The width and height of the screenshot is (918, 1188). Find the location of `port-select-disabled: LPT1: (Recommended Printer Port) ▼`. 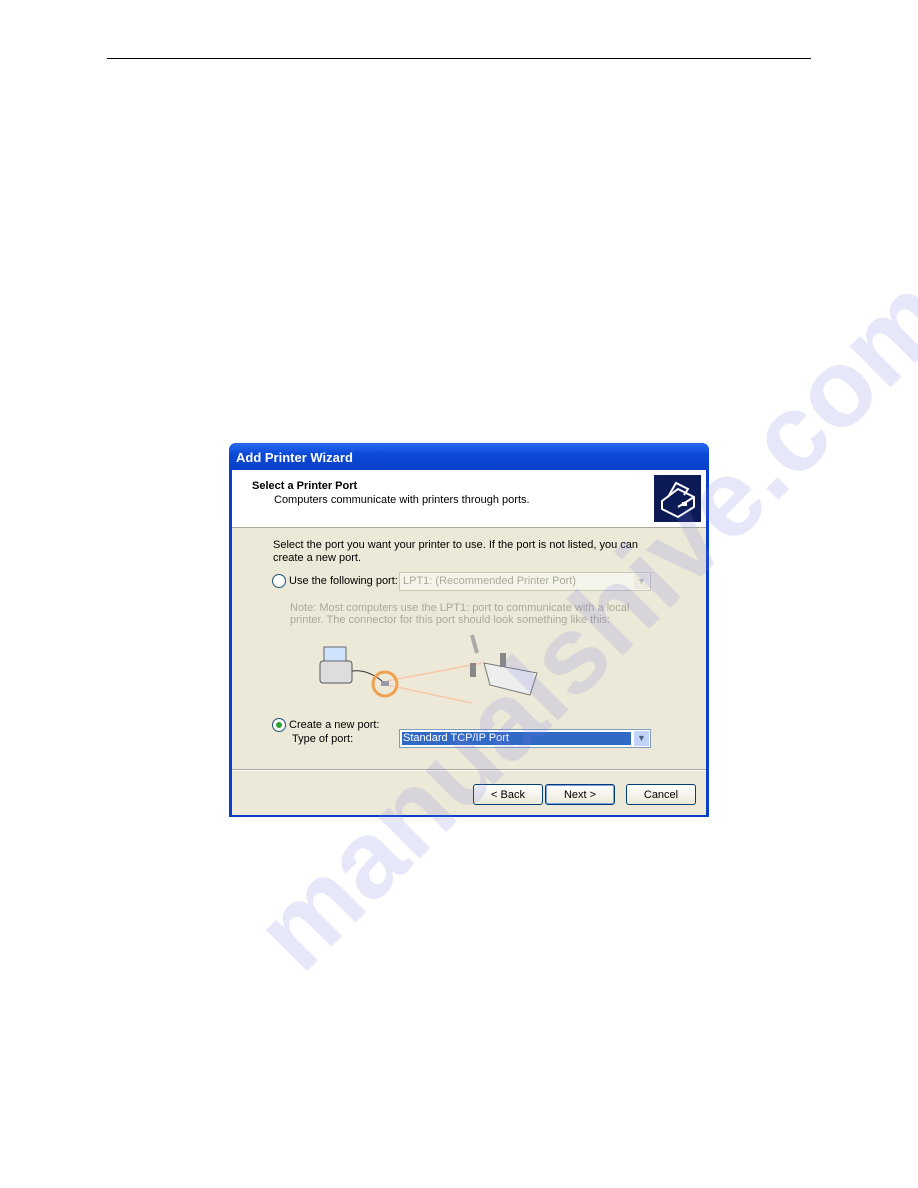

port-select-disabled: LPT1: (Recommended Printer Port) ▼ is located at coordinates (525, 581).